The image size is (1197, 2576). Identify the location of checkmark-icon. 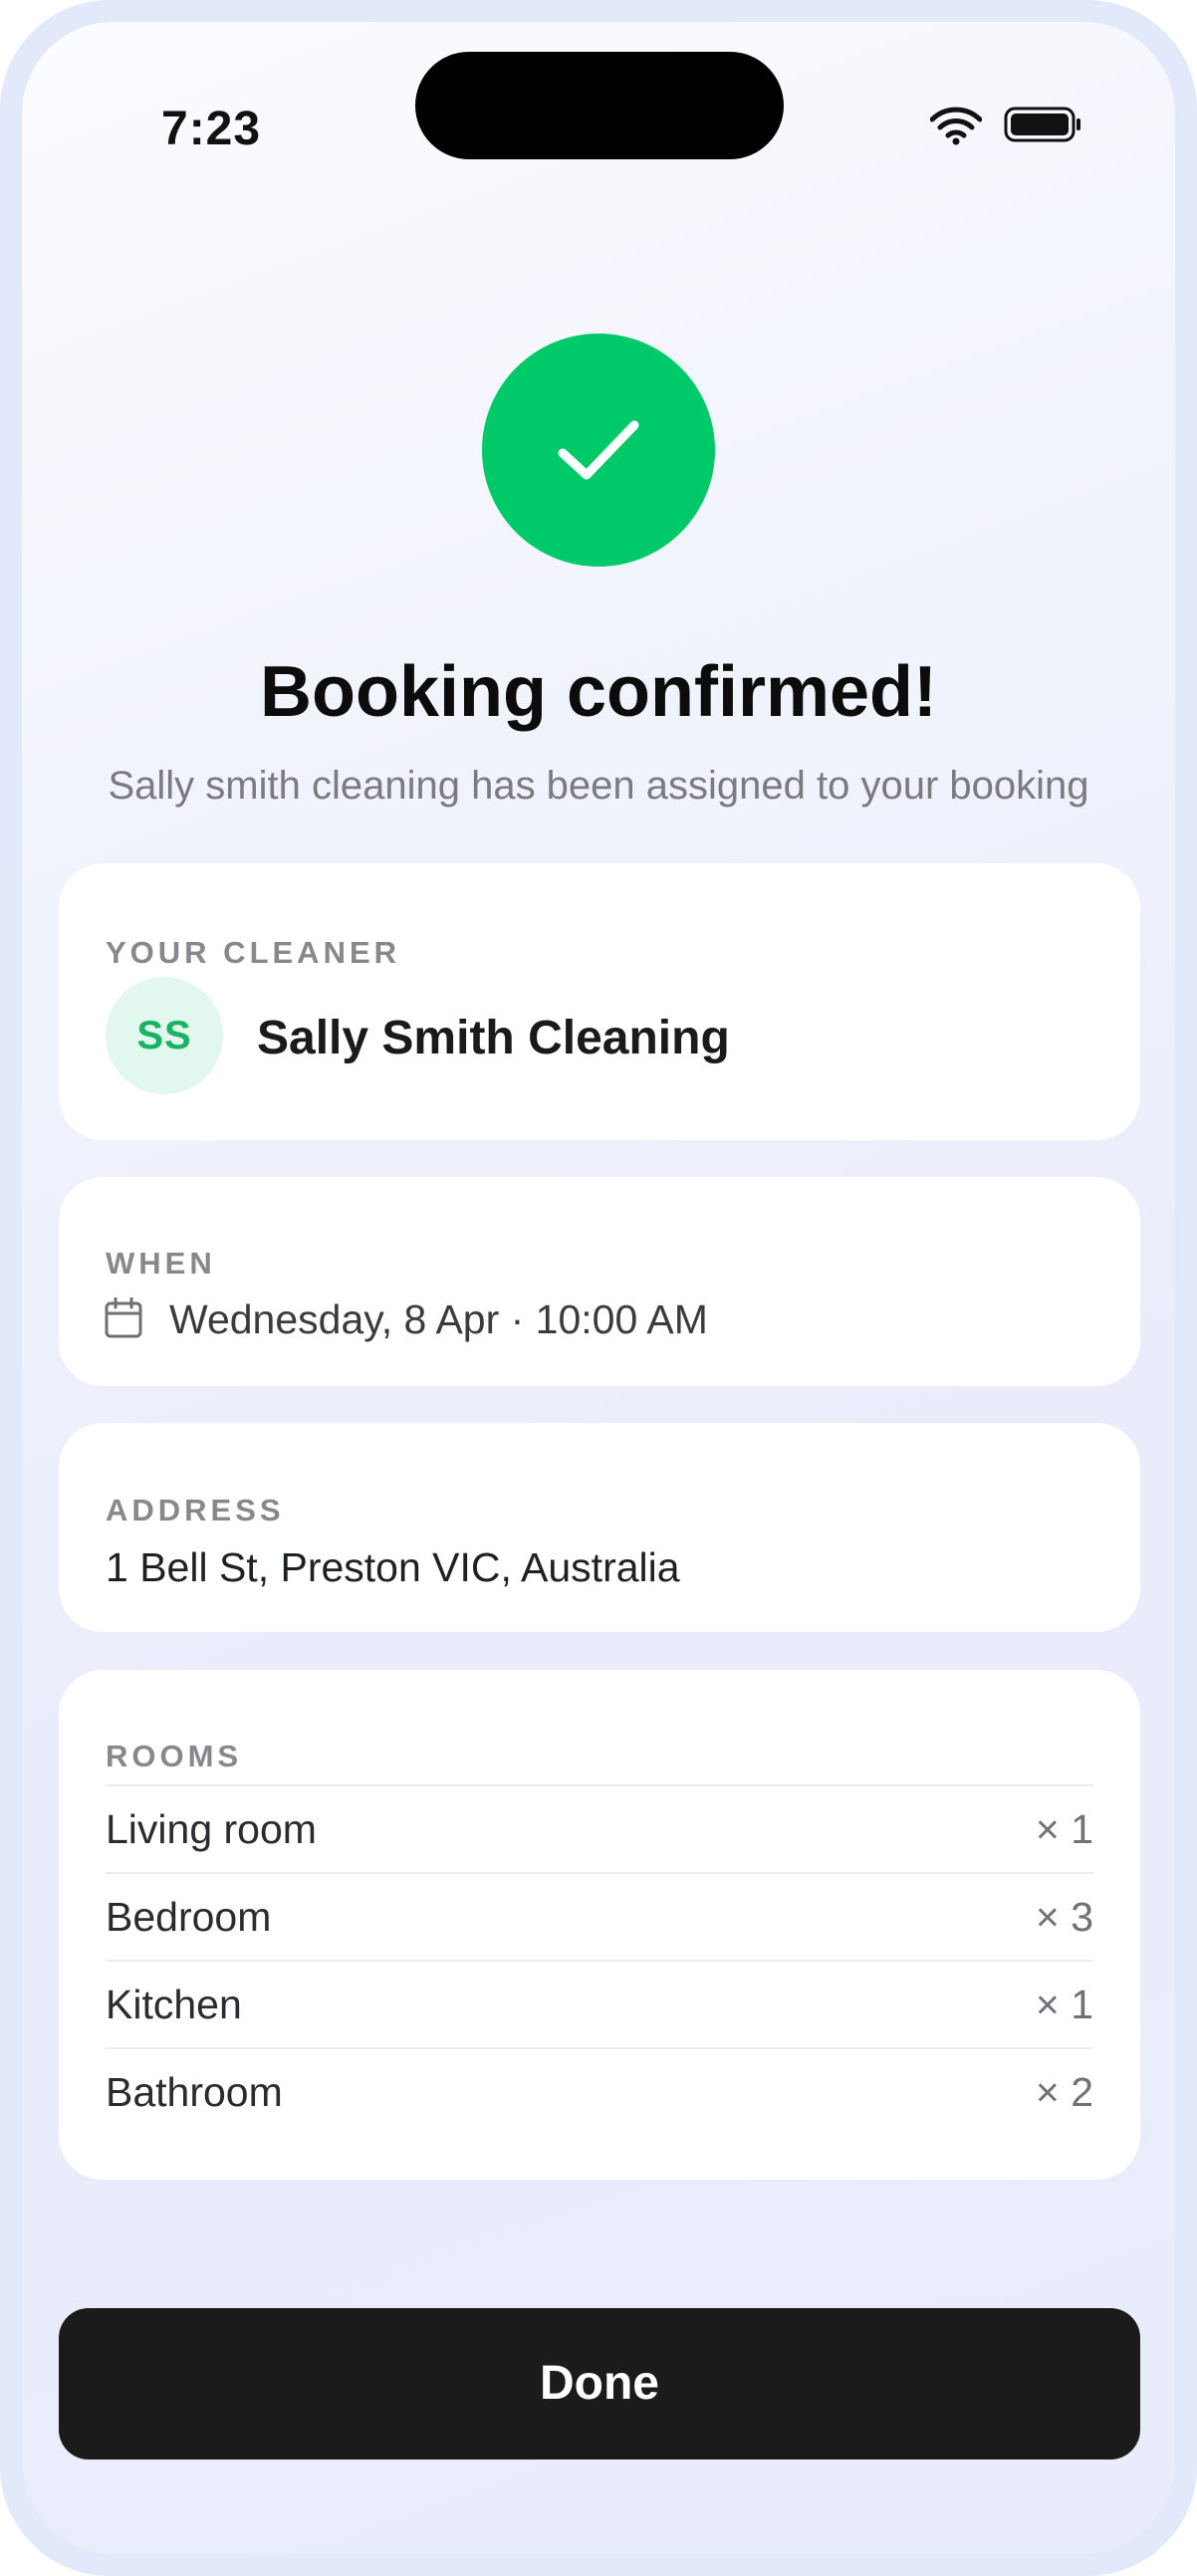
(598, 450).